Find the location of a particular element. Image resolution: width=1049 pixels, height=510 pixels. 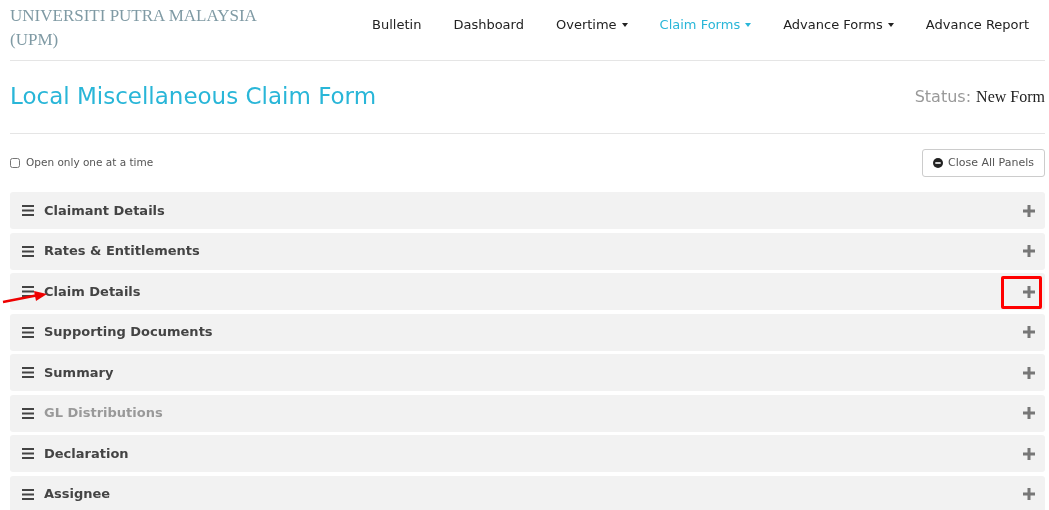

minus-icon is located at coordinates (938, 163).